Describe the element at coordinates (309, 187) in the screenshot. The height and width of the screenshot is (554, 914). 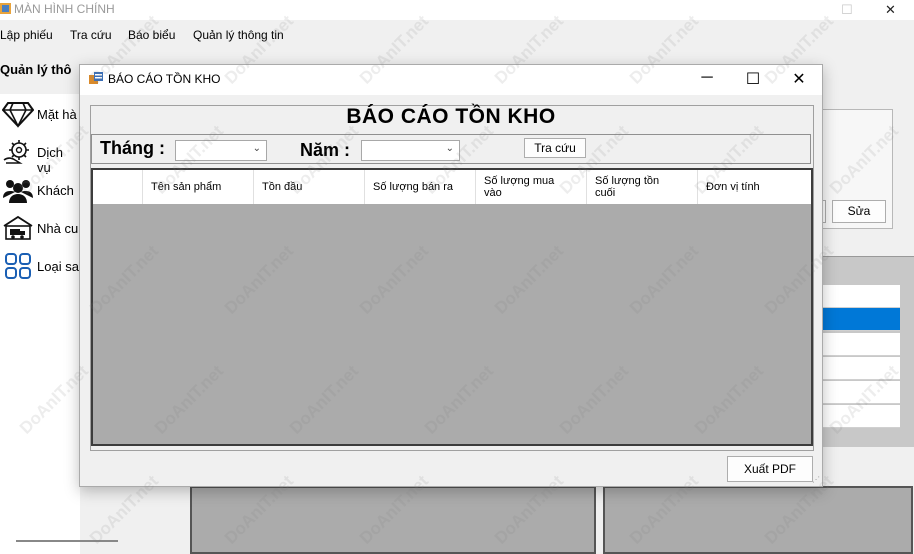
I see `column-header-opening-stock: Tồn đầu` at that location.